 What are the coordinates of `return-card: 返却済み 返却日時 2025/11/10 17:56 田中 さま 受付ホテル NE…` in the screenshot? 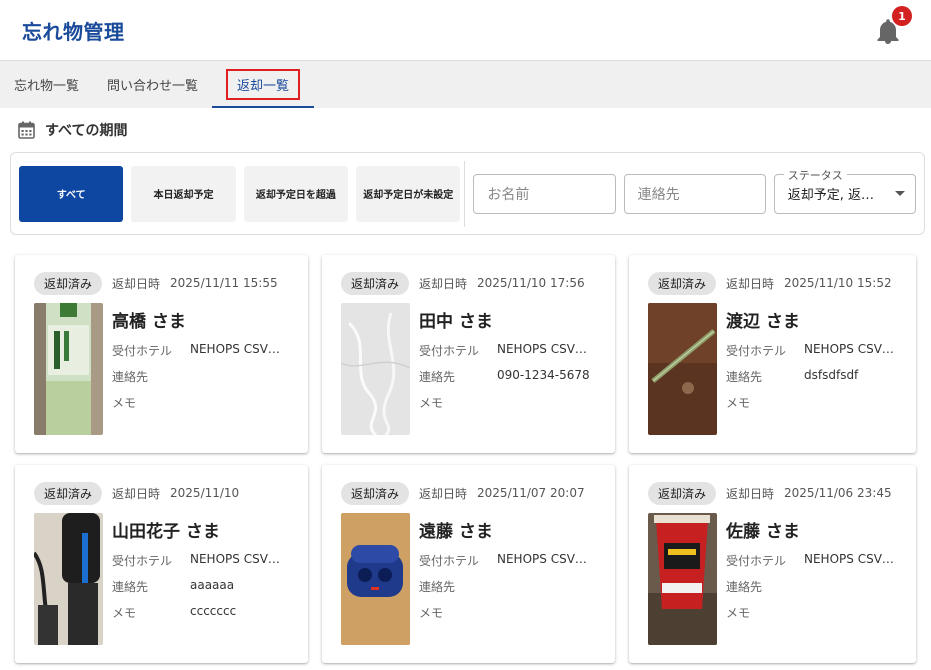 It's located at (468, 354).